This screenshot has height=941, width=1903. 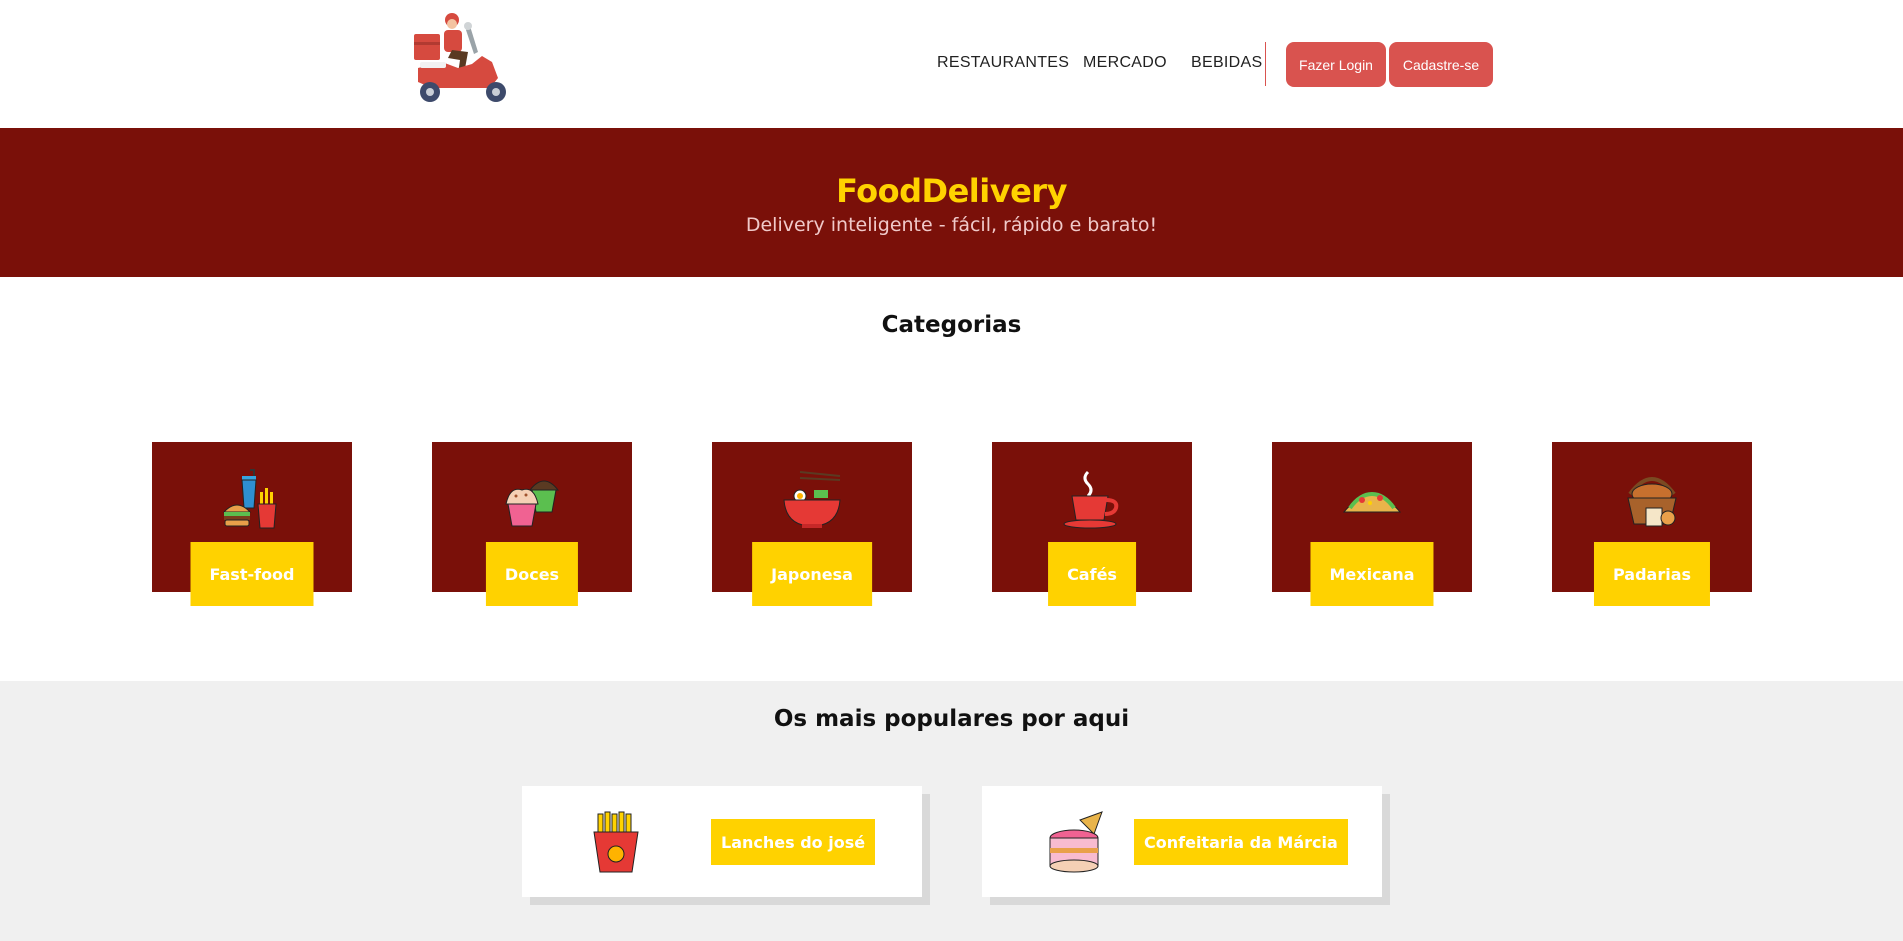 What do you see at coordinates (1003, 63) in the screenshot?
I see `nav-link-restaurantes: RESTAURANTES` at bounding box center [1003, 63].